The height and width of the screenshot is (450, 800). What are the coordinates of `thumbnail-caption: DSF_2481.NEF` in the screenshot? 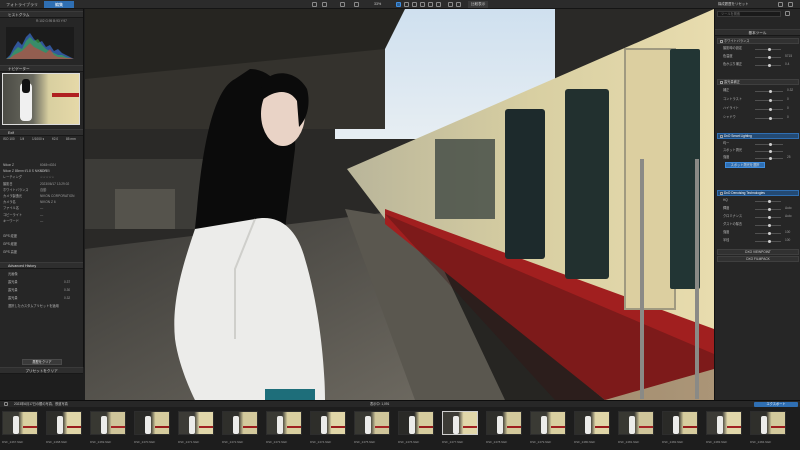 It's located at (628, 442).